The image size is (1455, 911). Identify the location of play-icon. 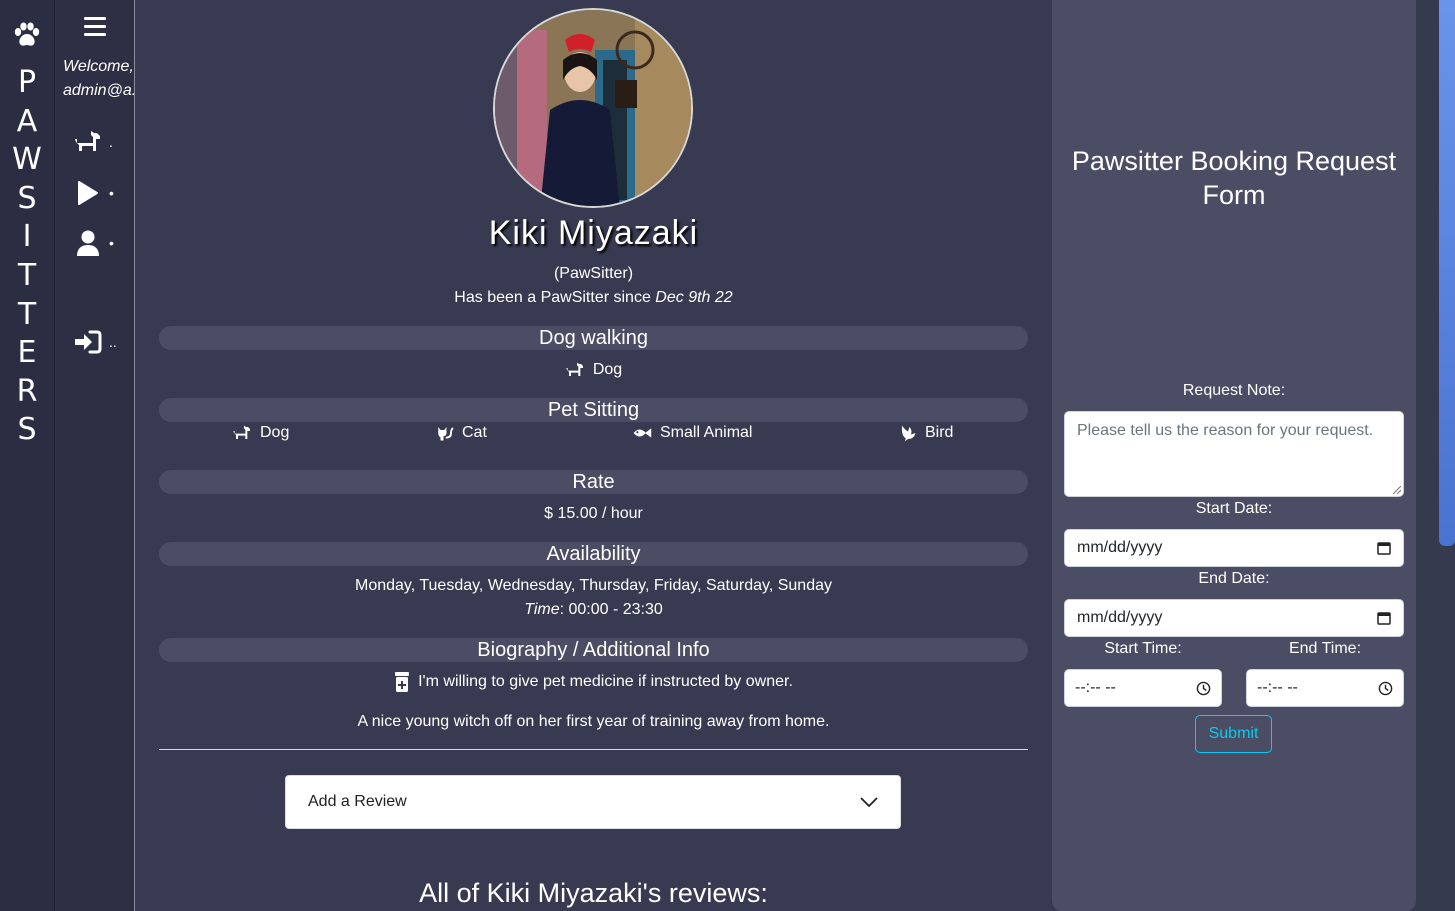
(88, 193).